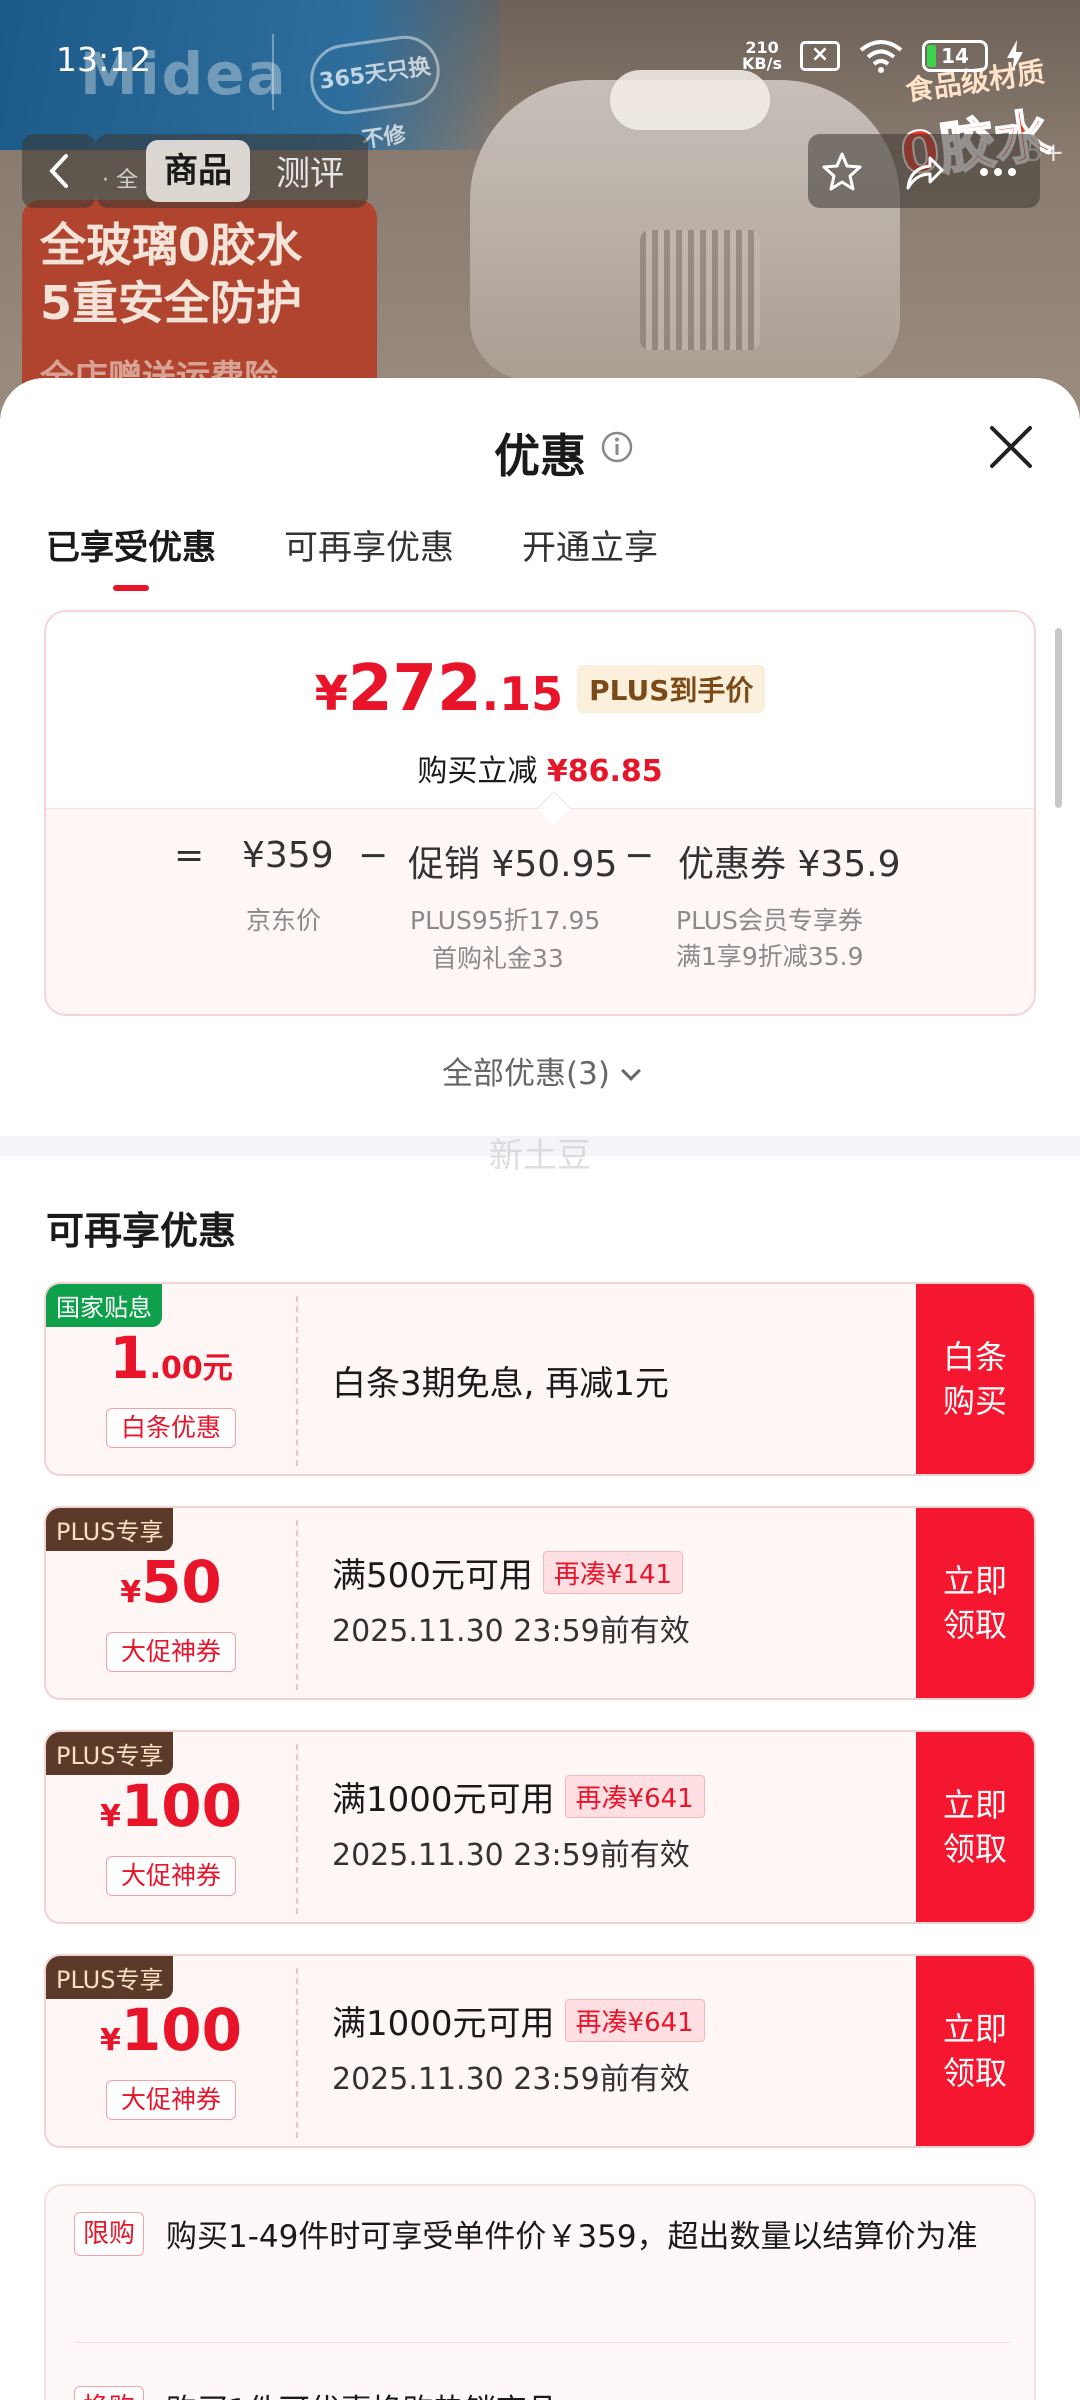 This screenshot has width=1080, height=2400. I want to click on note-tag: 换购, so click(109, 2393).